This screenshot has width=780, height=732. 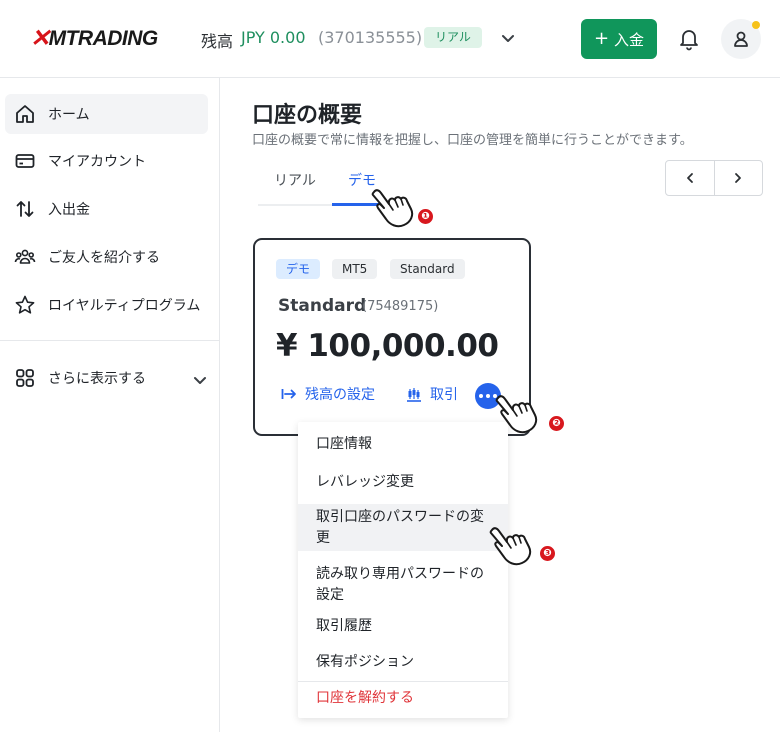 I want to click on logo-mark: ✕, so click(x=40, y=38).